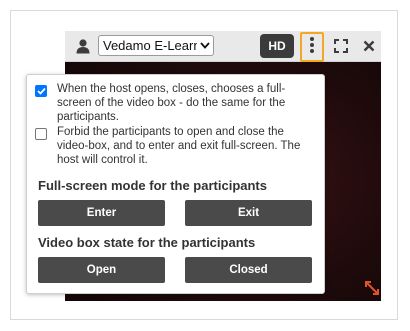 This screenshot has height=331, width=410. Describe the element at coordinates (41, 134) in the screenshot. I see `forbid-participants-checkbox` at that location.